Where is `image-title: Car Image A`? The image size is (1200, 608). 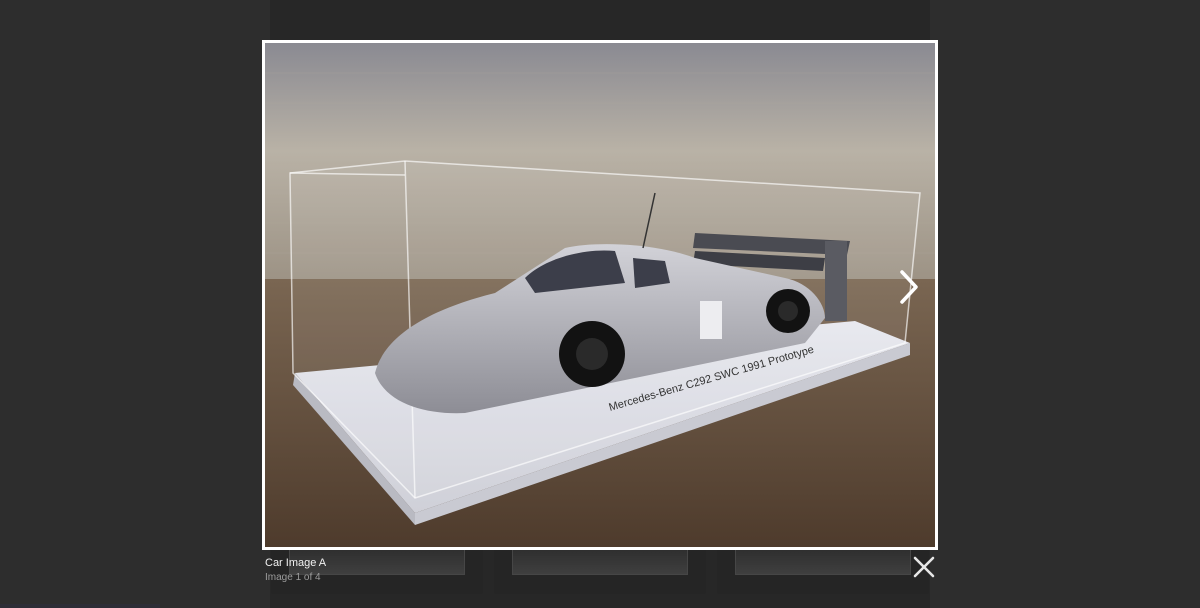
image-title: Car Image A is located at coordinates (296, 563).